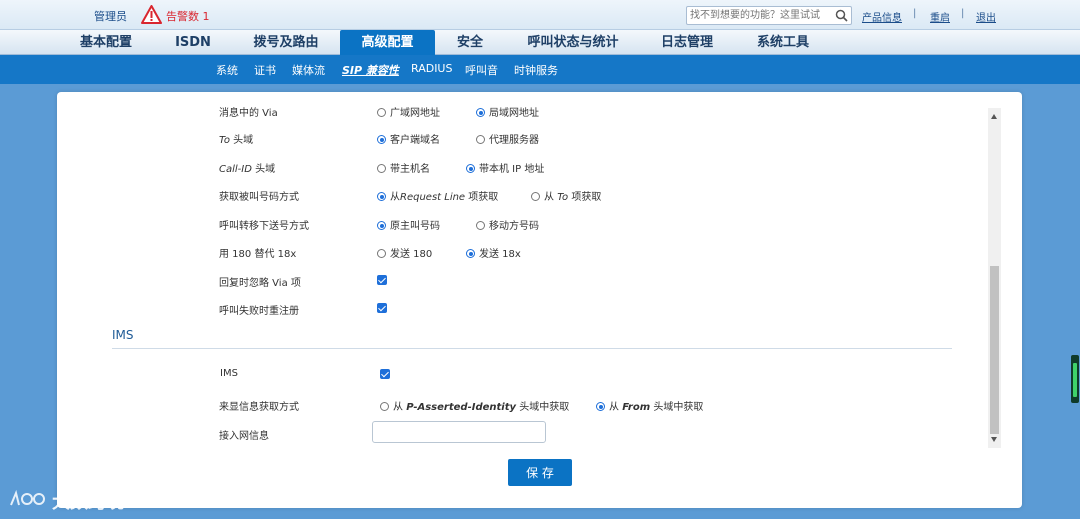  I want to click on radio-option: 从 To 项获取, so click(566, 195).